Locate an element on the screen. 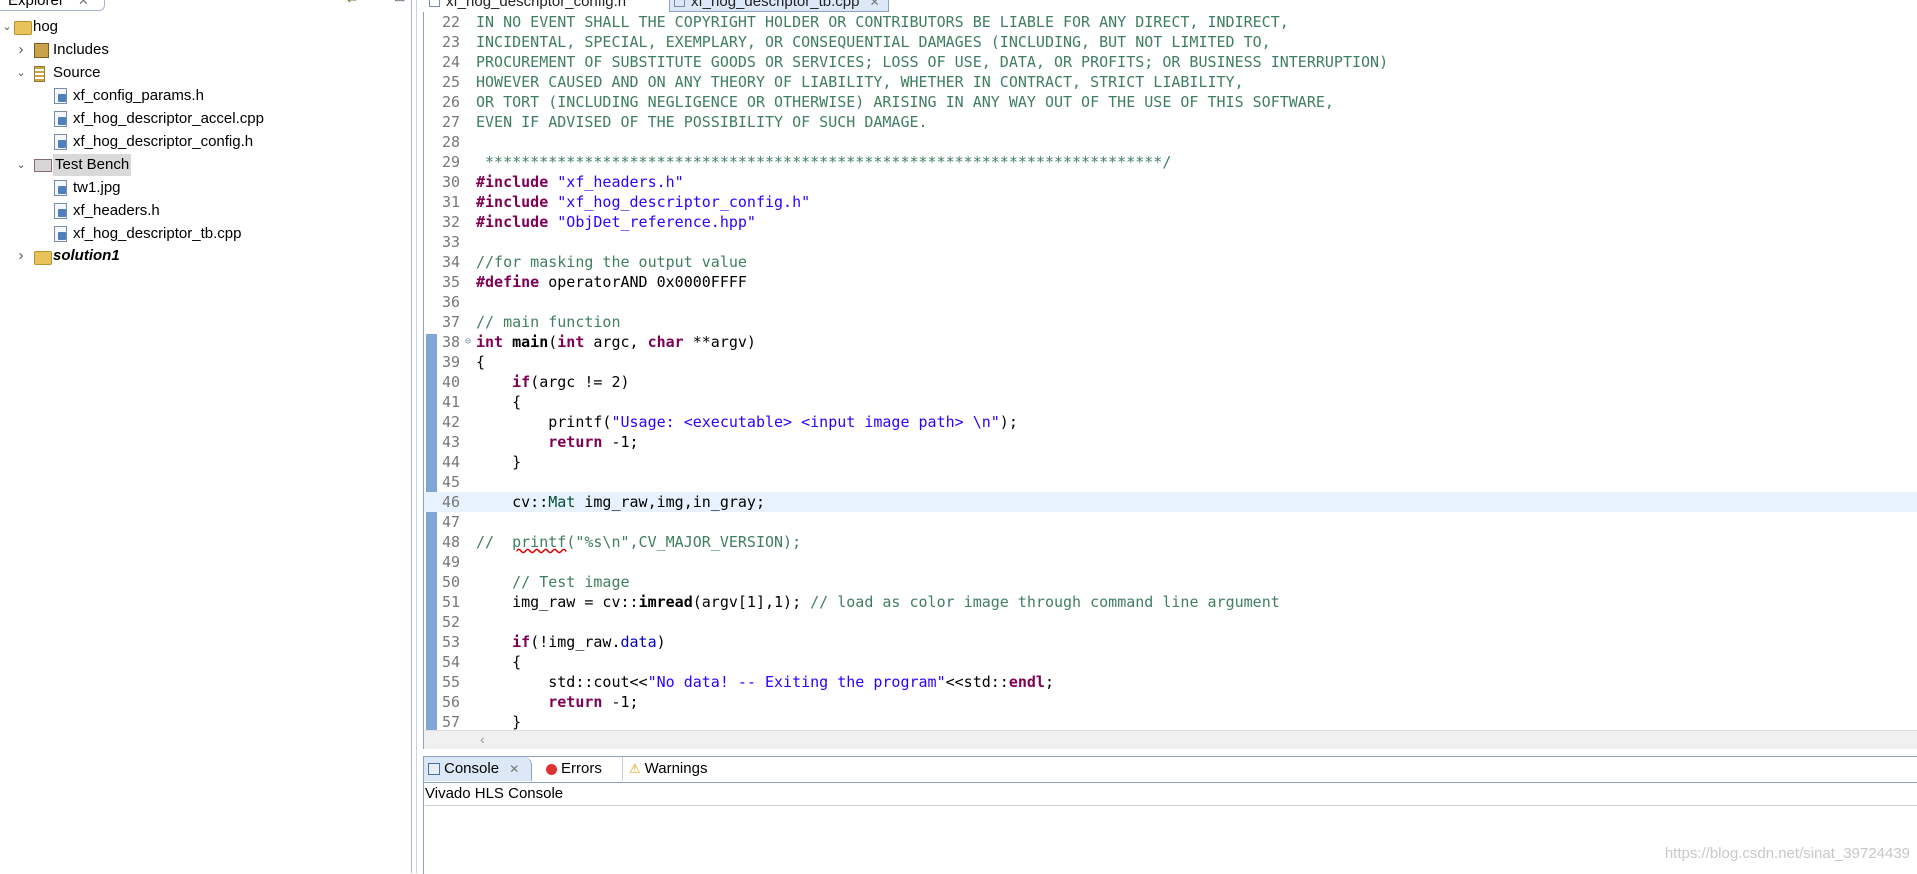 The height and width of the screenshot is (874, 1917). tree-item-label: Source is located at coordinates (77, 72).